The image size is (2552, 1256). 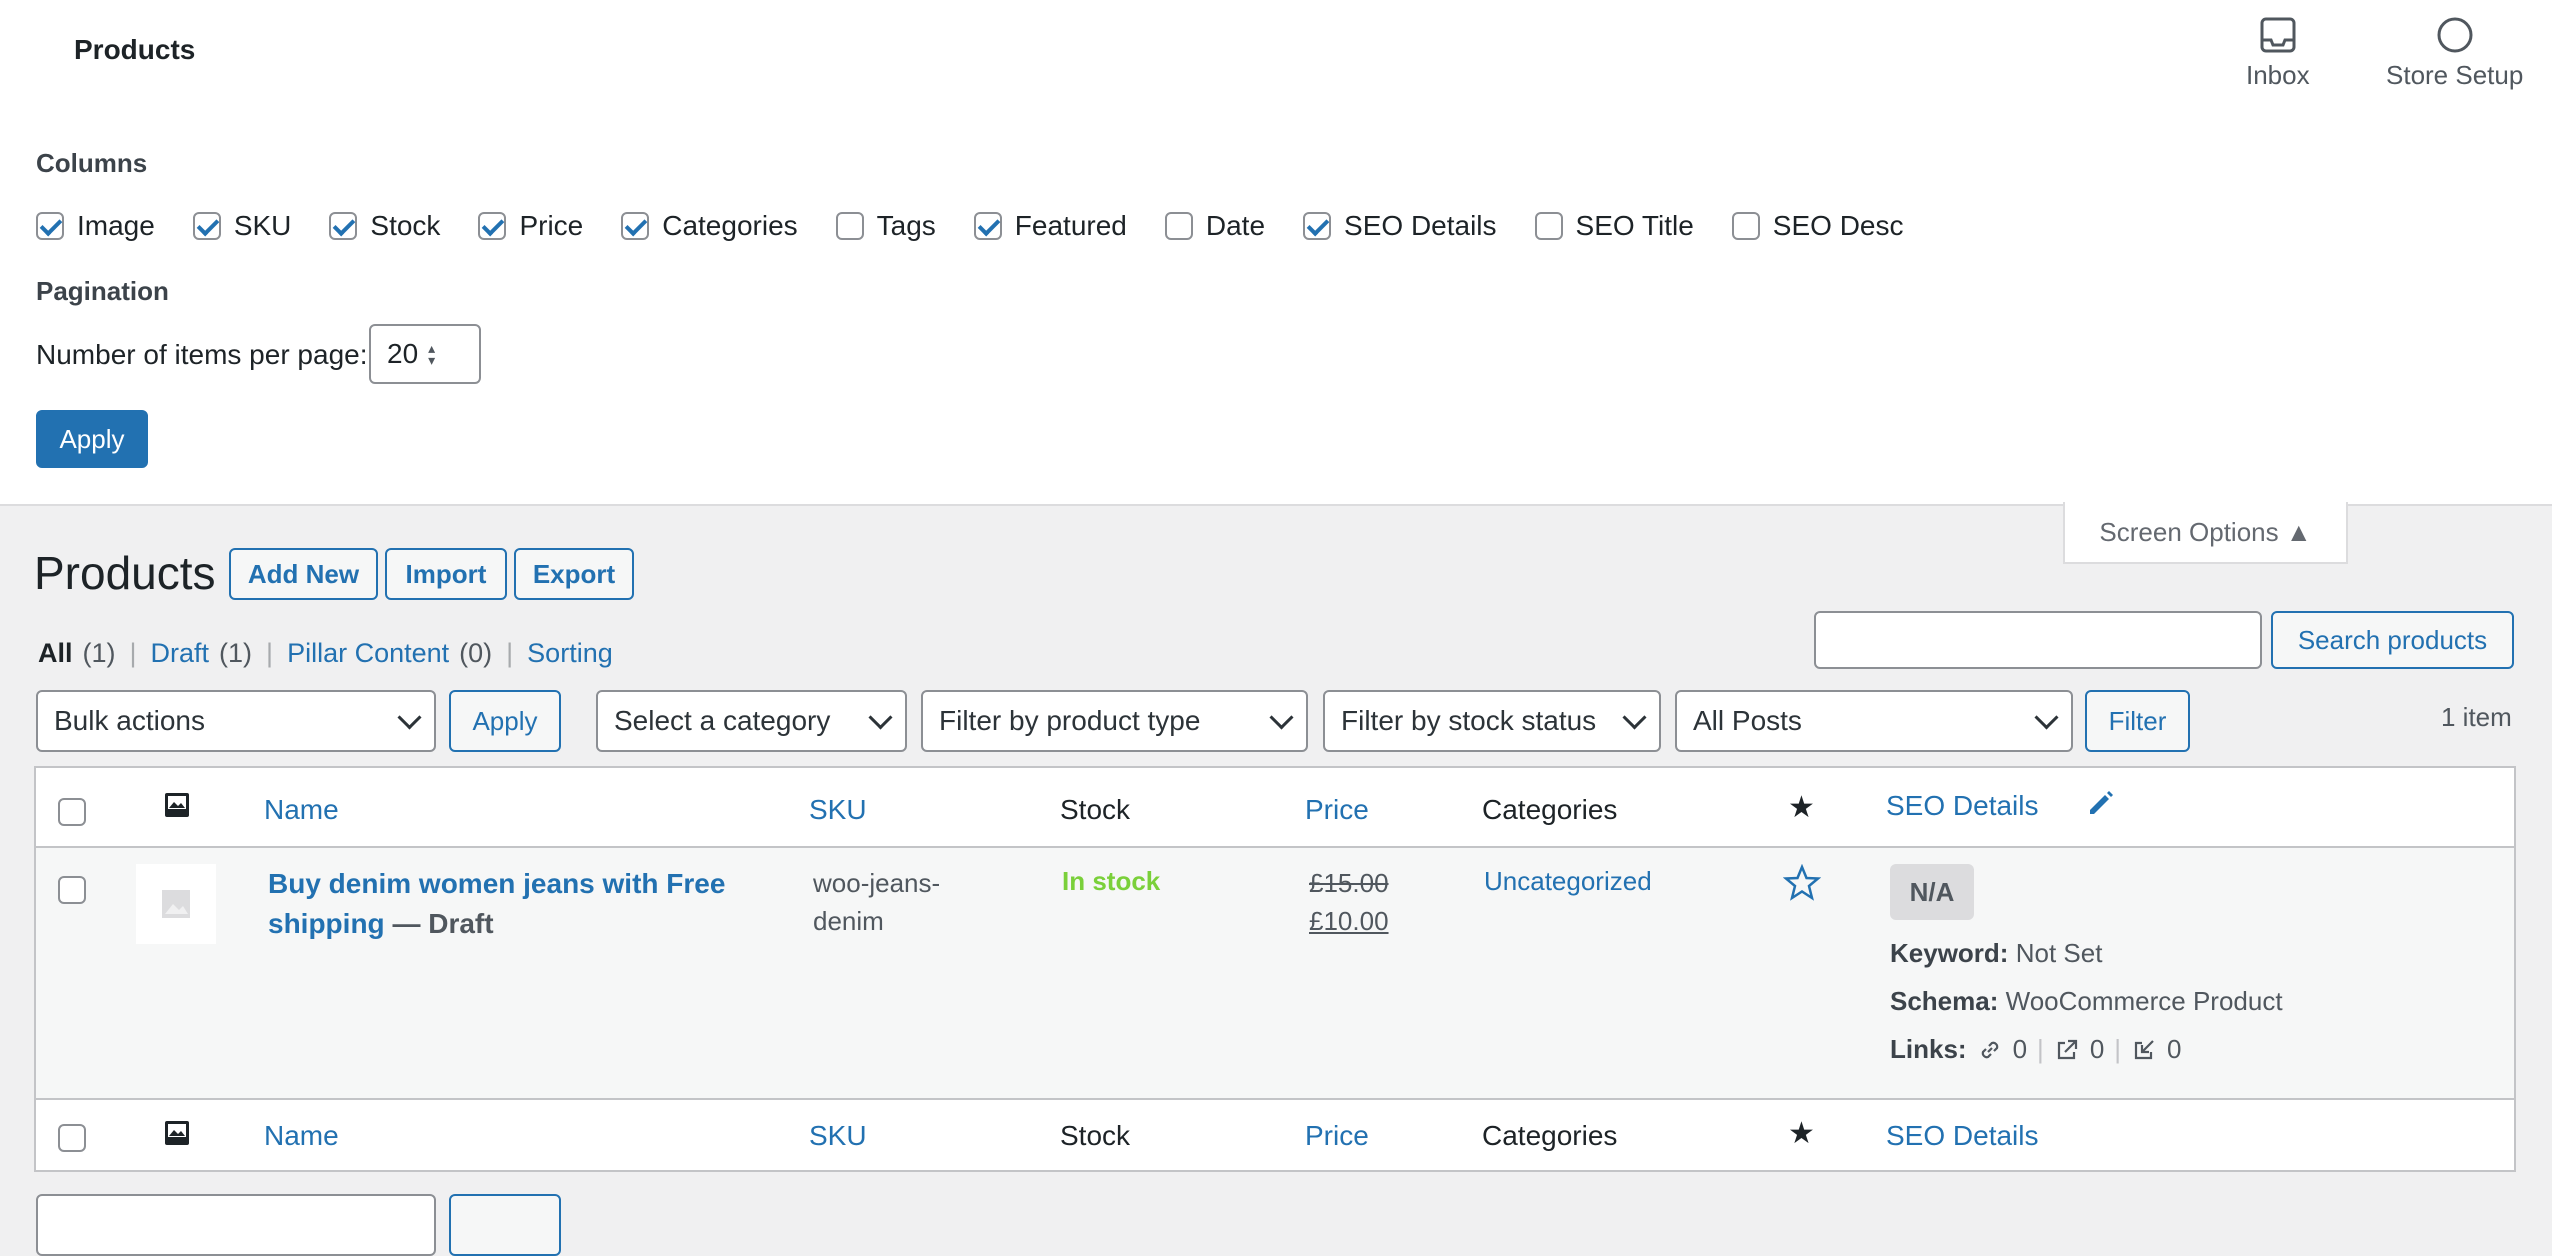 What do you see at coordinates (2392, 640) in the screenshot?
I see `search-products-button: Search products` at bounding box center [2392, 640].